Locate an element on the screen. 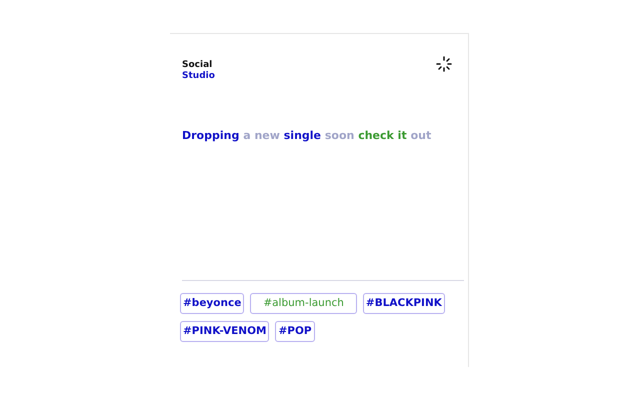 This screenshot has height=400, width=640. post-text: Dropping a new single soon check it out is located at coordinates (307, 136).